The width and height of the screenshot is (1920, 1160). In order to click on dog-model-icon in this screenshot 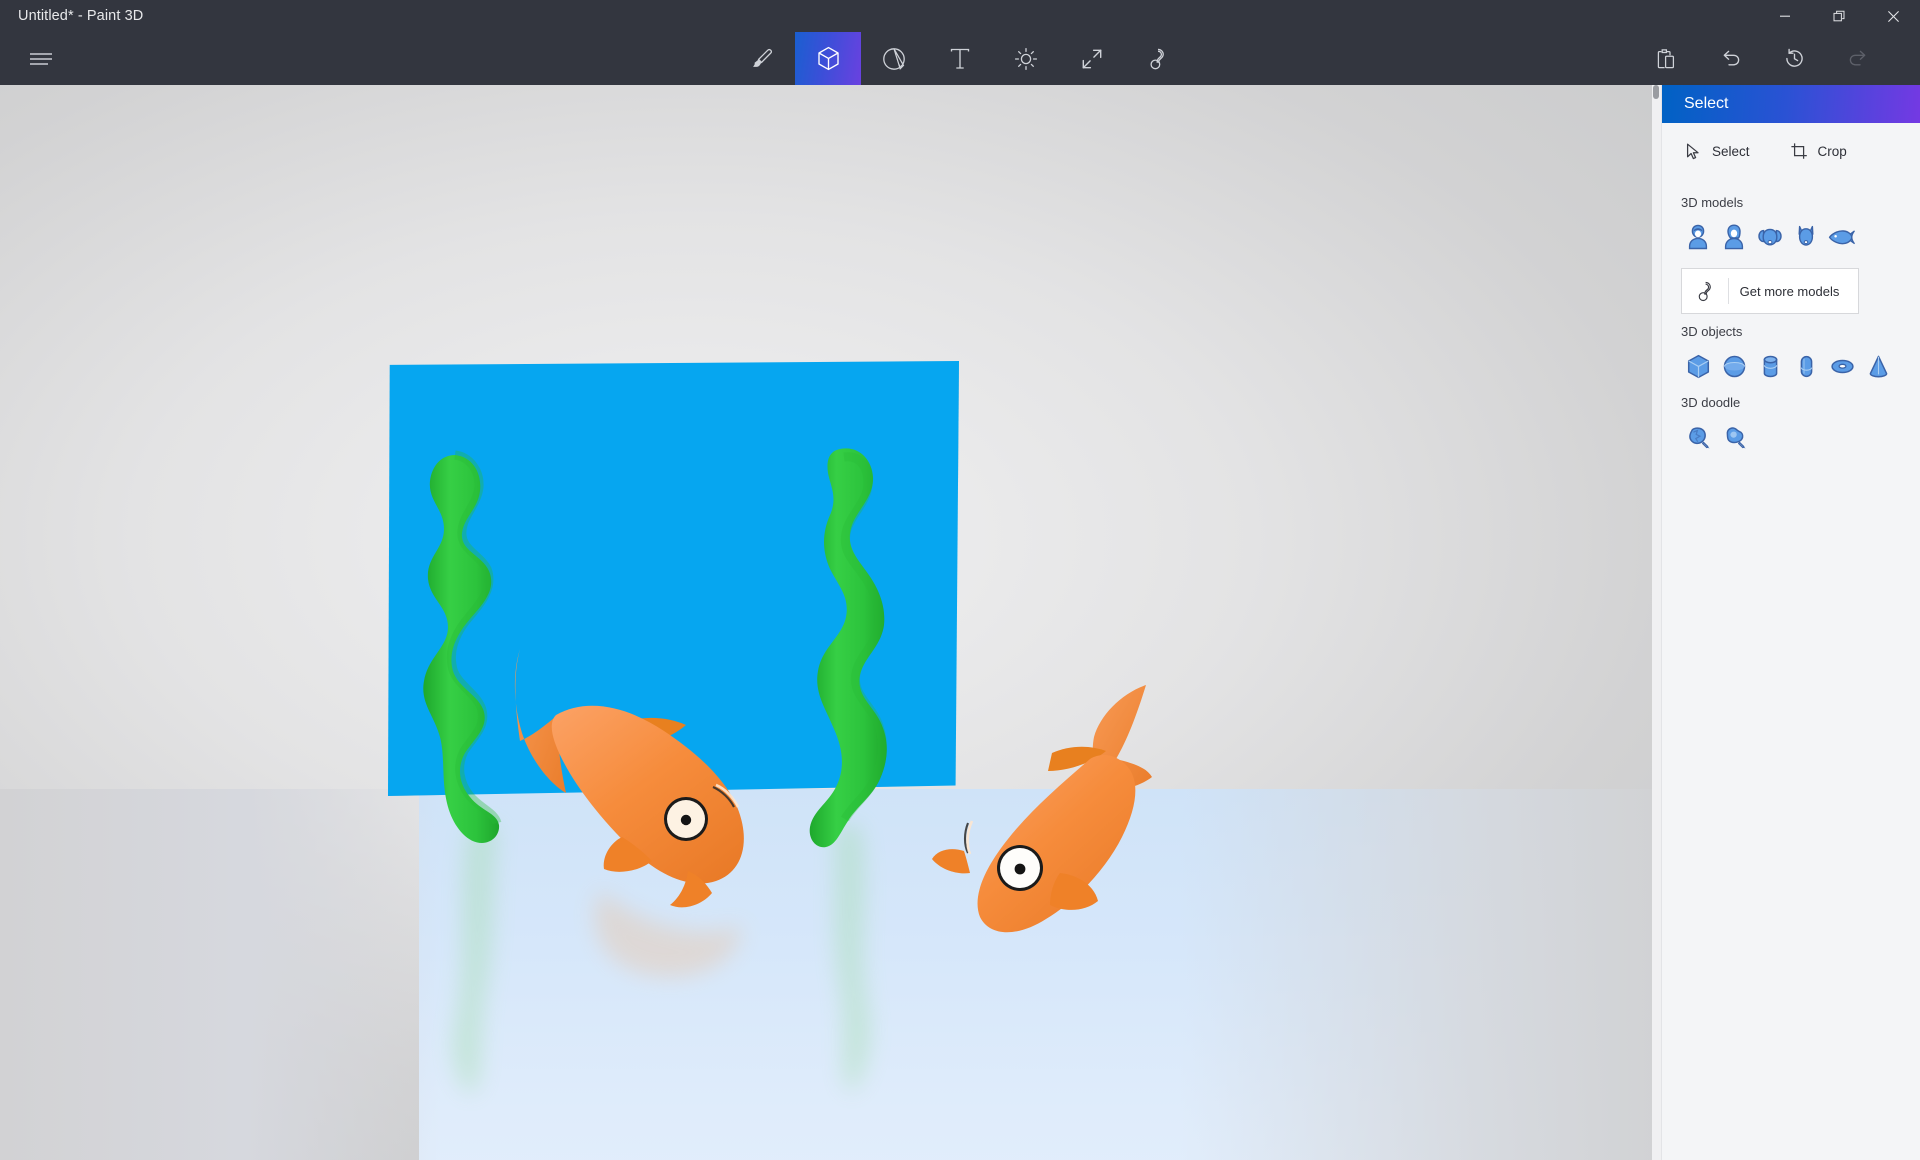, I will do `click(1770, 237)`.